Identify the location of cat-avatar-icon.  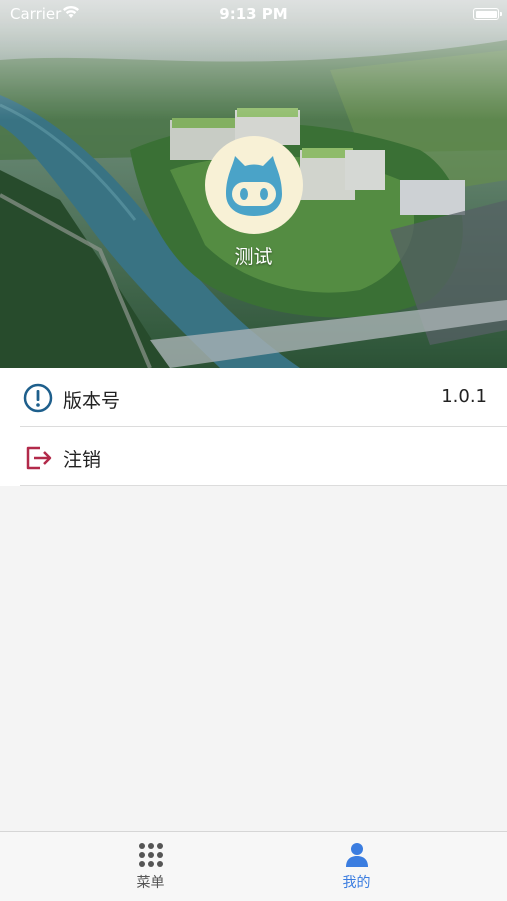
(254, 185).